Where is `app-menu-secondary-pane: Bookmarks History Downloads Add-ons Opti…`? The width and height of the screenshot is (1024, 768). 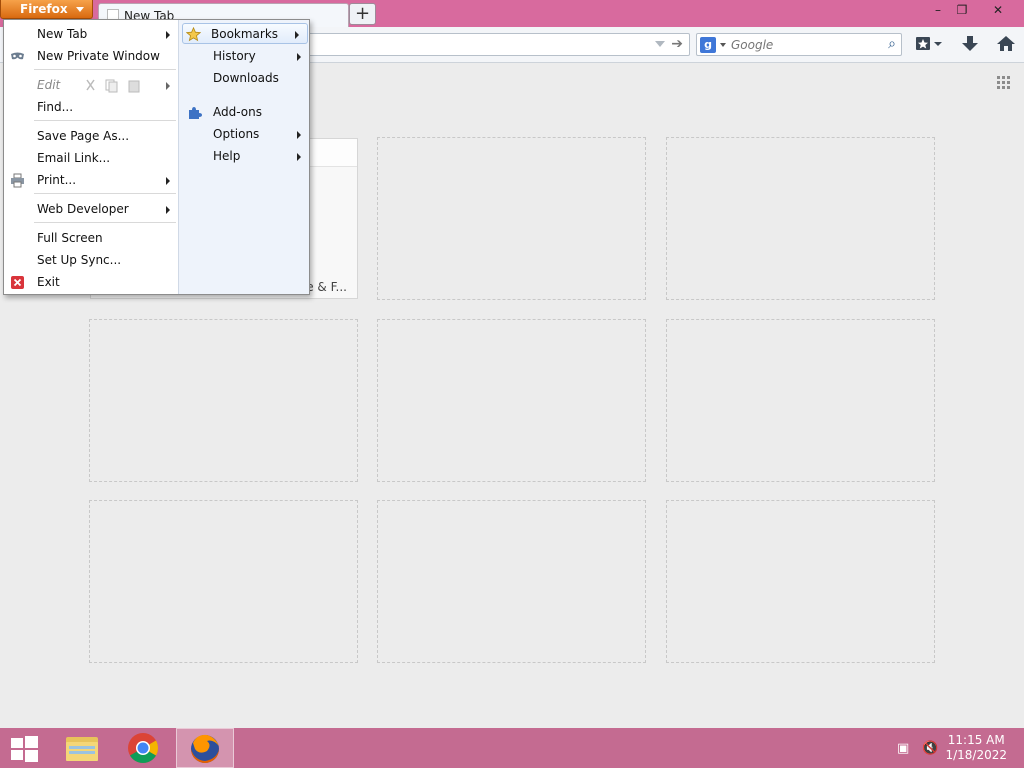 app-menu-secondary-pane: Bookmarks History Downloads Add-ons Opti… is located at coordinates (243, 157).